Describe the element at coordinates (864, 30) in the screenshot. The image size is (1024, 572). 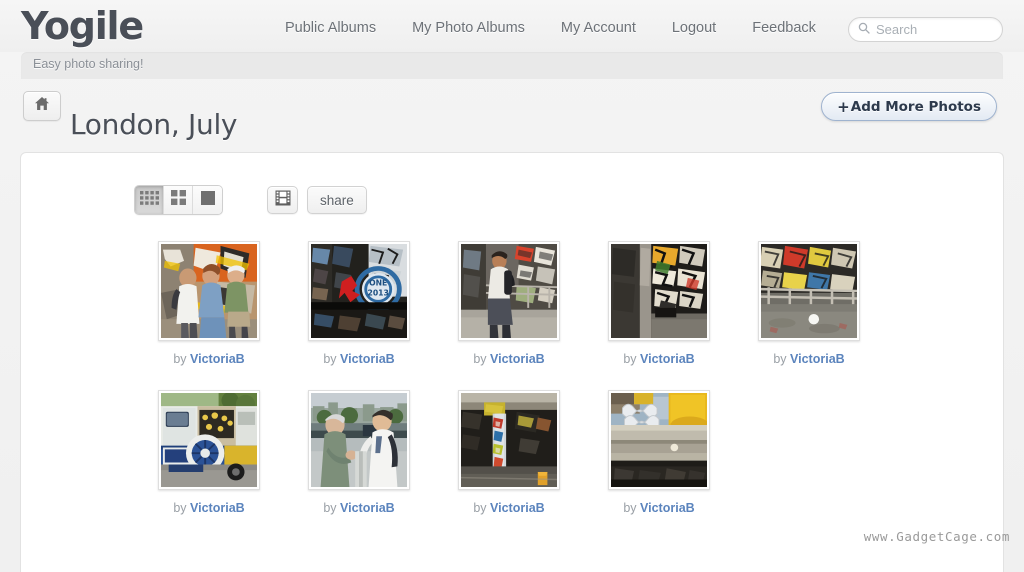
I see `search-icon` at that location.